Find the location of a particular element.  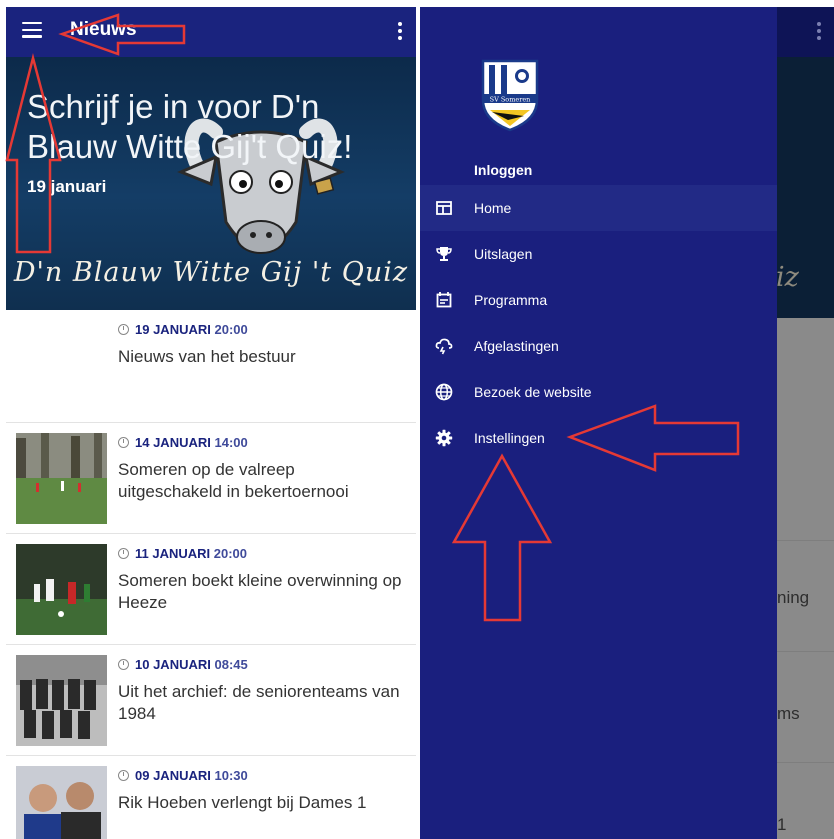

hero-brand-text: D'n Blauw Witte Gij 't Quiz is located at coordinates (211, 272).